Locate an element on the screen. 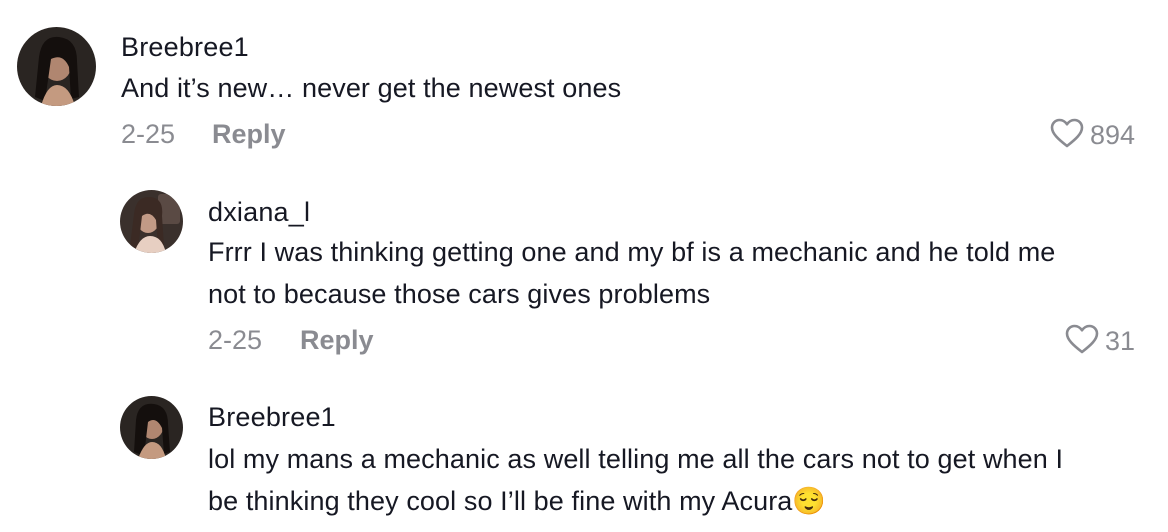  relieved-face-emoji: 😌 is located at coordinates (809, 501).